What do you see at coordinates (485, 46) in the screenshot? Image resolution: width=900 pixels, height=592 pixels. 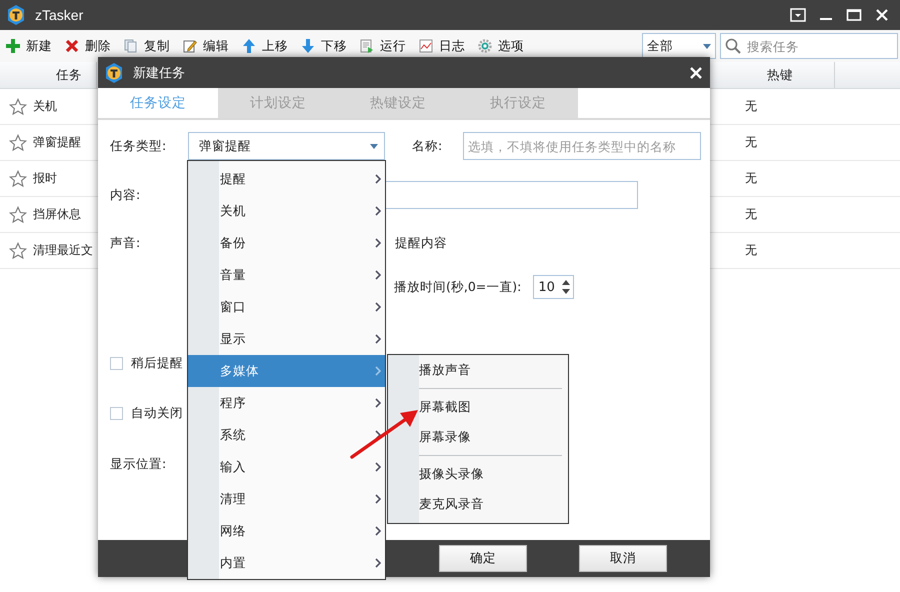 I see `gear-icon` at bounding box center [485, 46].